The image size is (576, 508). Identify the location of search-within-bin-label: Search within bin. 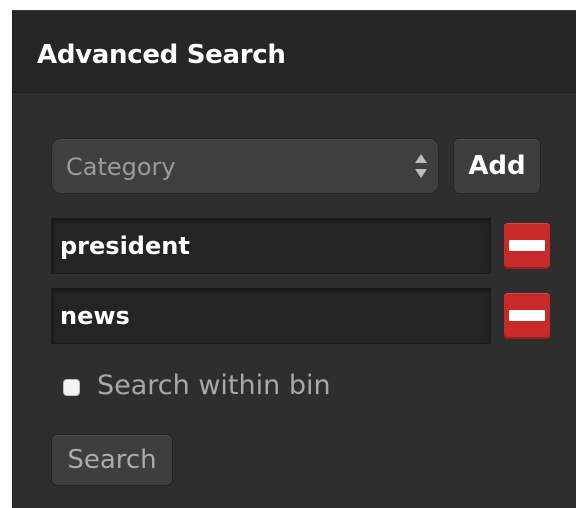
(214, 385).